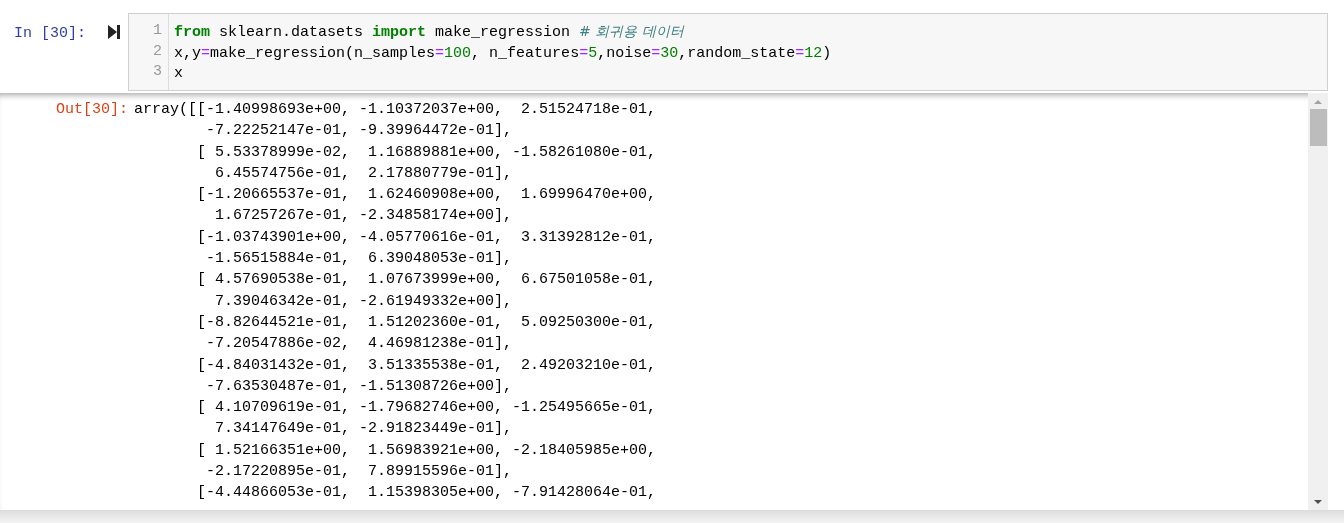 Image resolution: width=1344 pixels, height=523 pixels. Describe the element at coordinates (157, 51) in the screenshot. I see `line-number: 2` at that location.